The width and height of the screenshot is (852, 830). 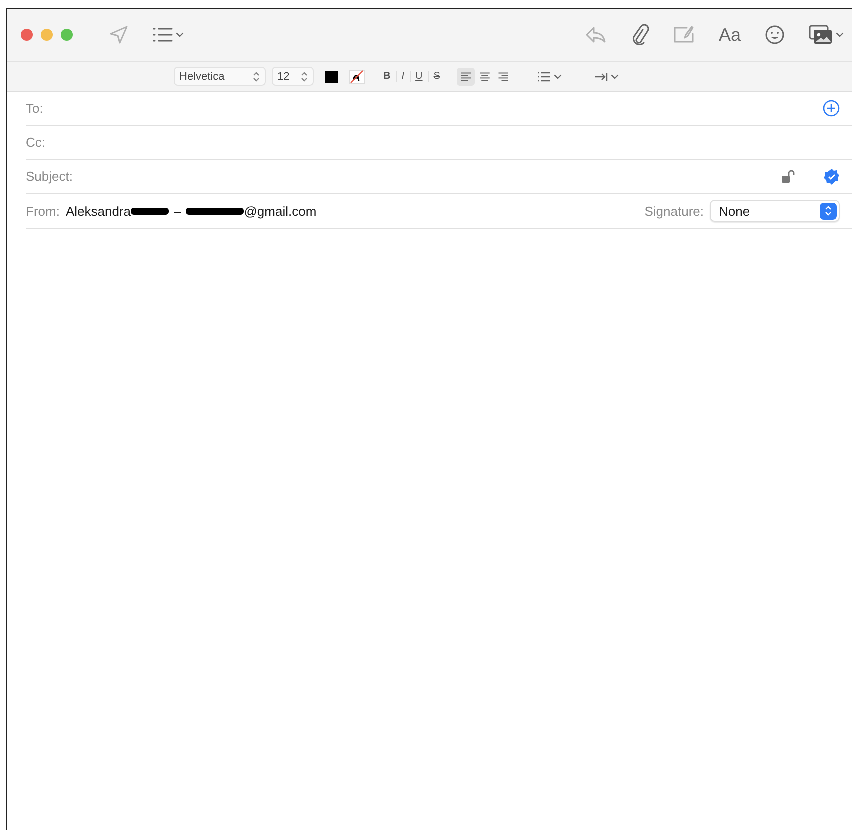 I want to click on signature-select: None, so click(x=775, y=211).